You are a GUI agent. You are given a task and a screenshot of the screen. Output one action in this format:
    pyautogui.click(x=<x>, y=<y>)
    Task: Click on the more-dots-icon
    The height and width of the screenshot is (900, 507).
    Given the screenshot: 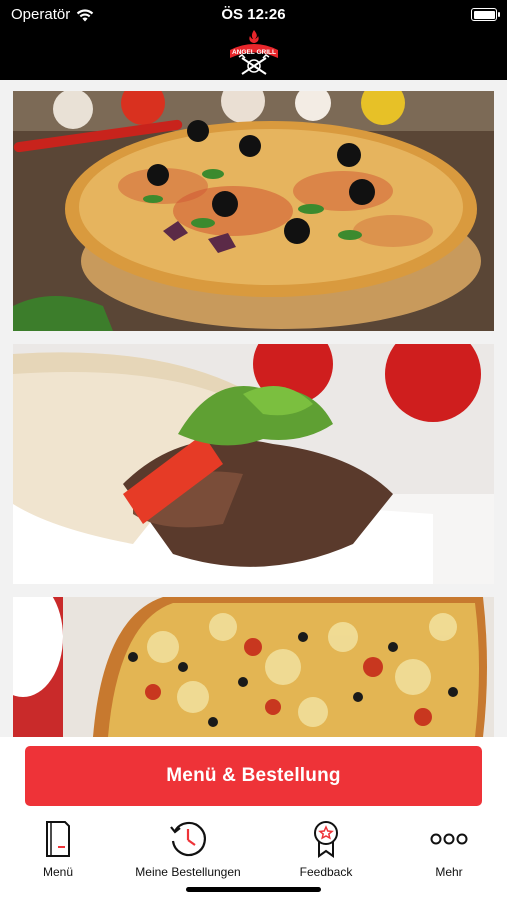 What is the action you would take?
    pyautogui.click(x=449, y=839)
    